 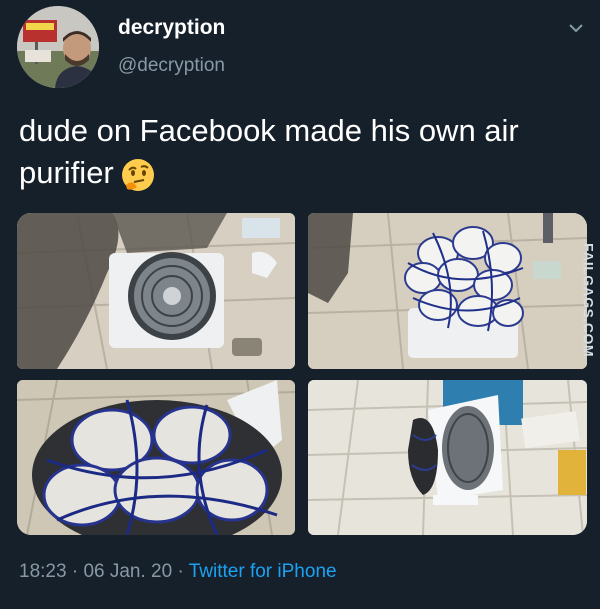 What do you see at coordinates (156, 291) in the screenshot?
I see `photo-fan-on-floor` at bounding box center [156, 291].